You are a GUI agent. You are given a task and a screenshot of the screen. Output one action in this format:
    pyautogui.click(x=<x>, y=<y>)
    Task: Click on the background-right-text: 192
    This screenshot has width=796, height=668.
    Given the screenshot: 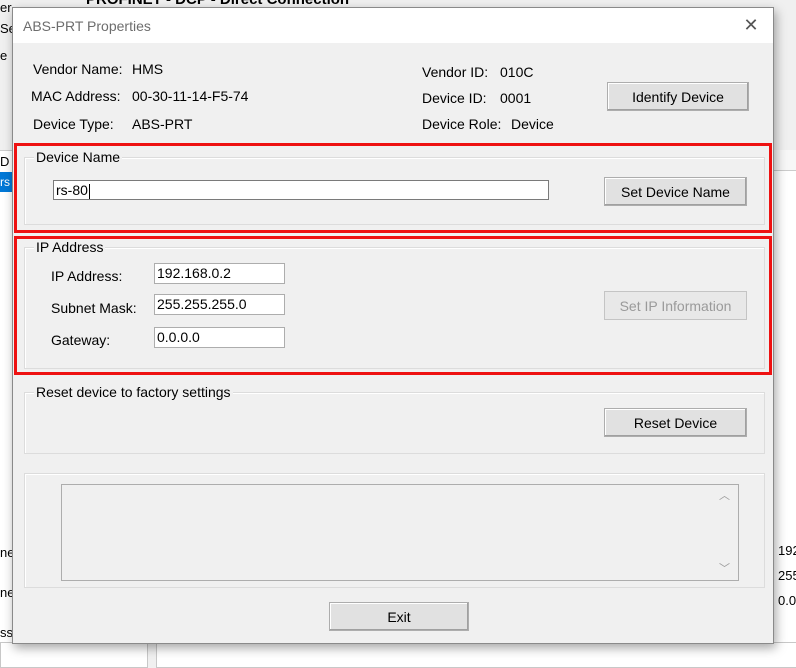 What is the action you would take?
    pyautogui.click(x=787, y=550)
    